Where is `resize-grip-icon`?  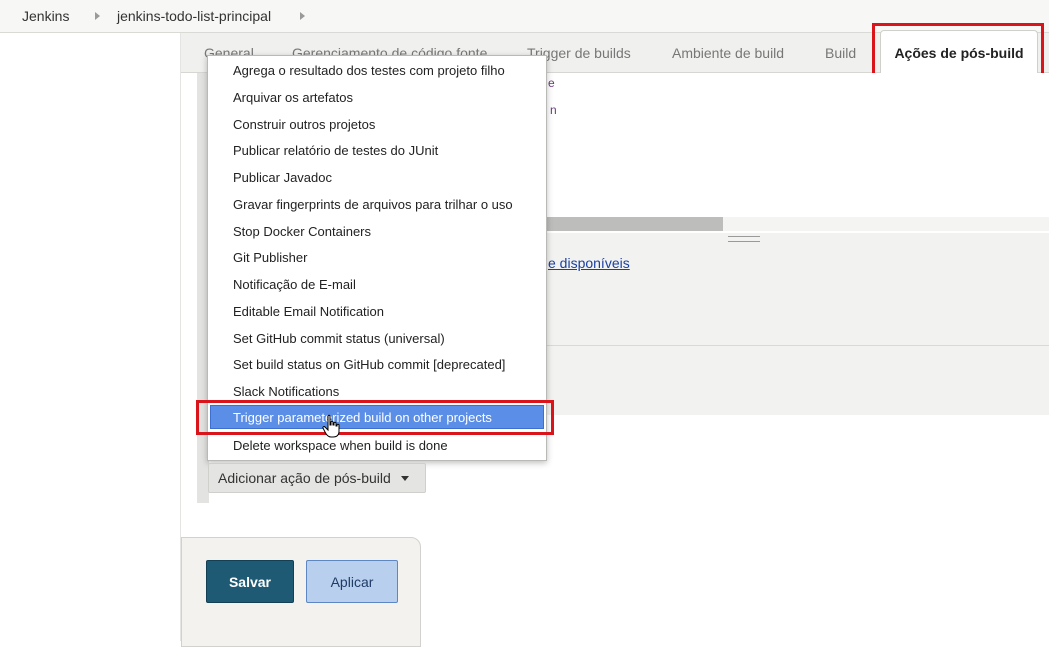 resize-grip-icon is located at coordinates (744, 239).